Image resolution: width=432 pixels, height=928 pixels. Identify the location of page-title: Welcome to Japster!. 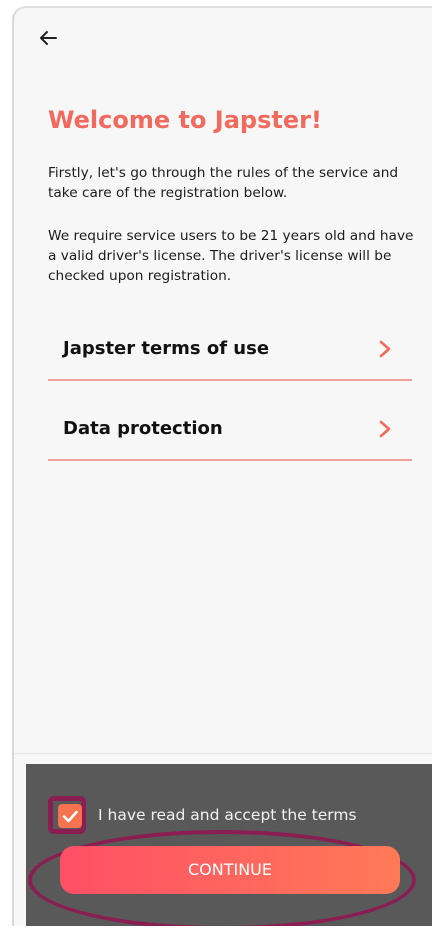
(185, 120).